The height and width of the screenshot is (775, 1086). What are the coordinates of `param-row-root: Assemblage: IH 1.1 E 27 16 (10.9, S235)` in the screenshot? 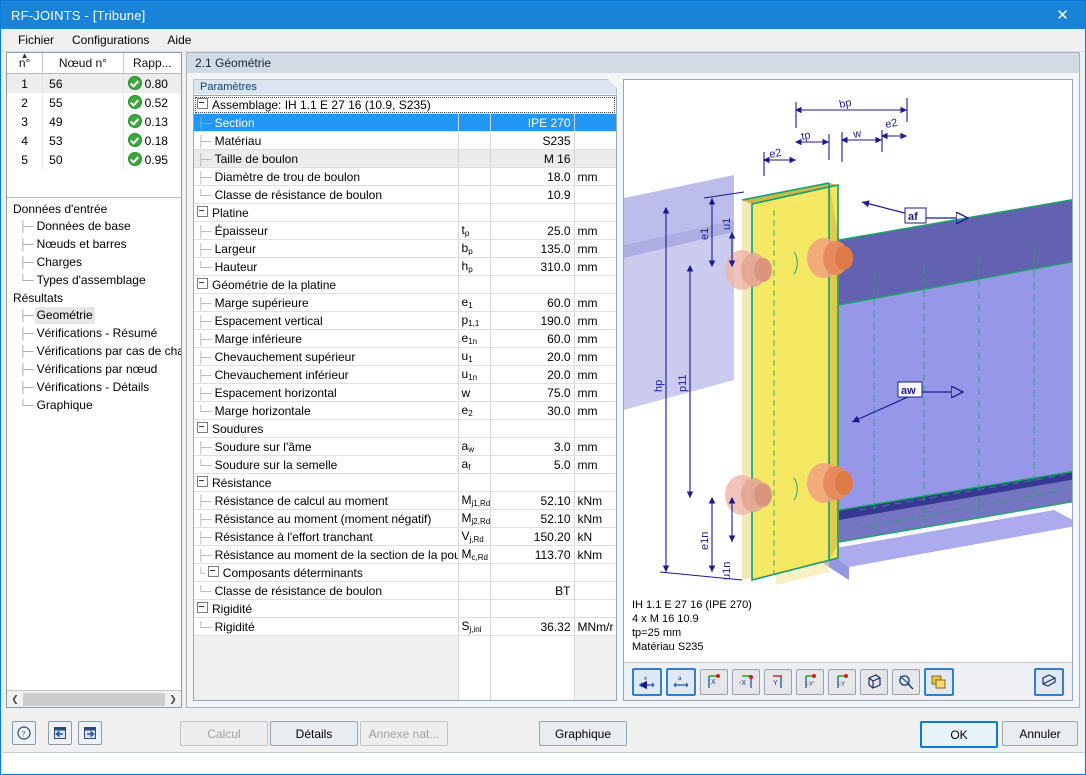 It's located at (405, 105).